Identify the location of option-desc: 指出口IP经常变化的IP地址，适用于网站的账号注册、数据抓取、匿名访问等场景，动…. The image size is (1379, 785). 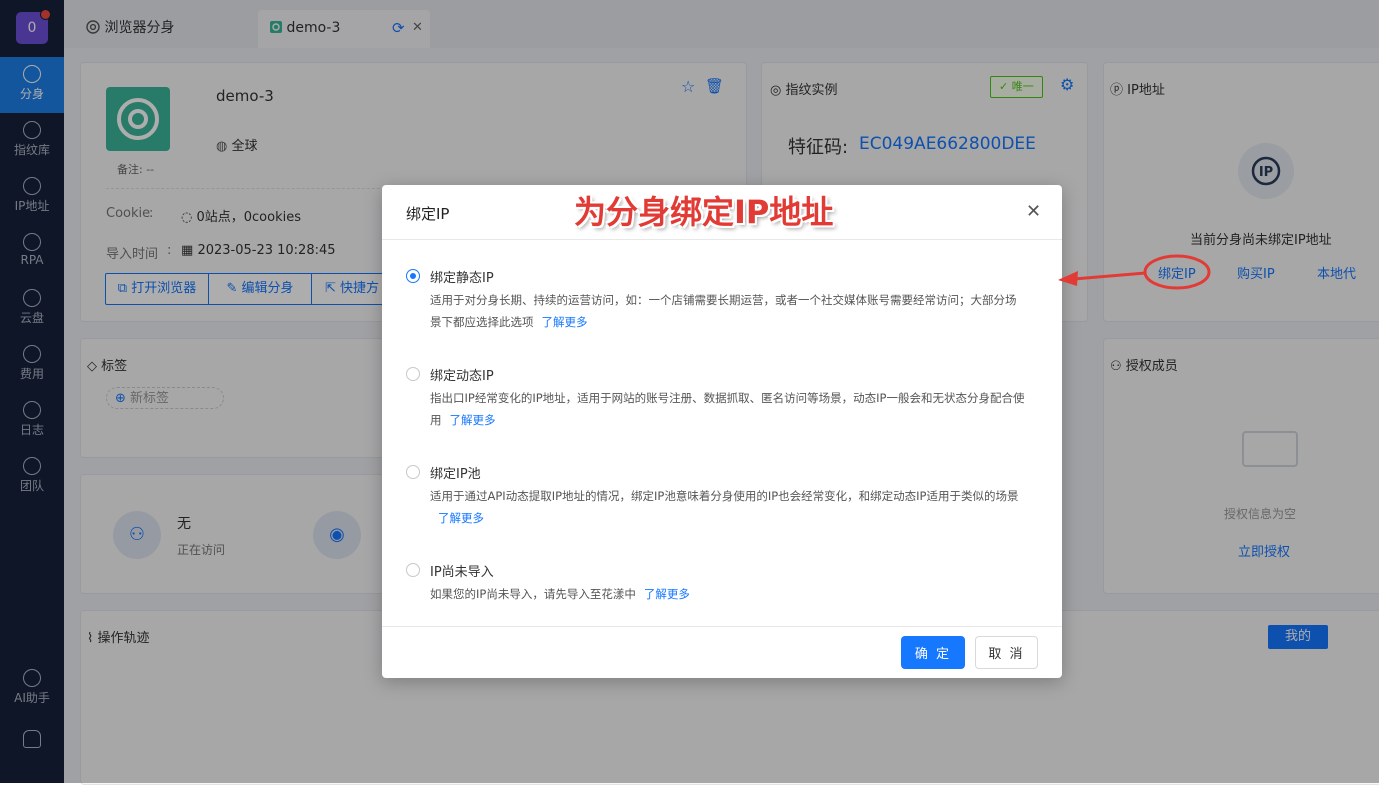
(728, 409).